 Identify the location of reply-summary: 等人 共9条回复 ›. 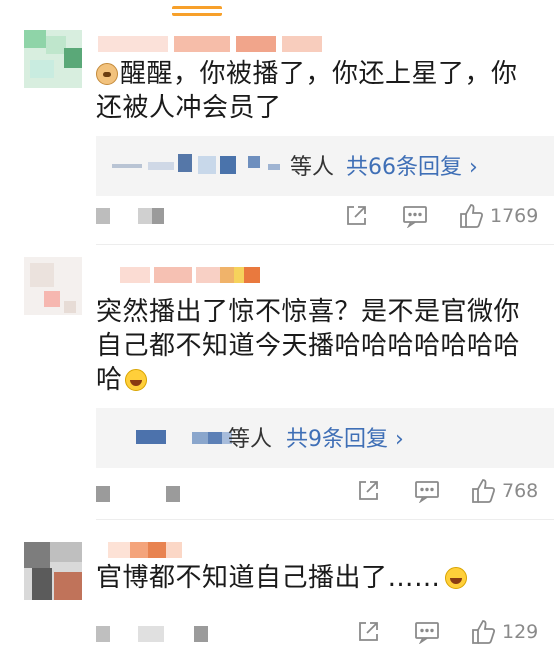
(325, 438).